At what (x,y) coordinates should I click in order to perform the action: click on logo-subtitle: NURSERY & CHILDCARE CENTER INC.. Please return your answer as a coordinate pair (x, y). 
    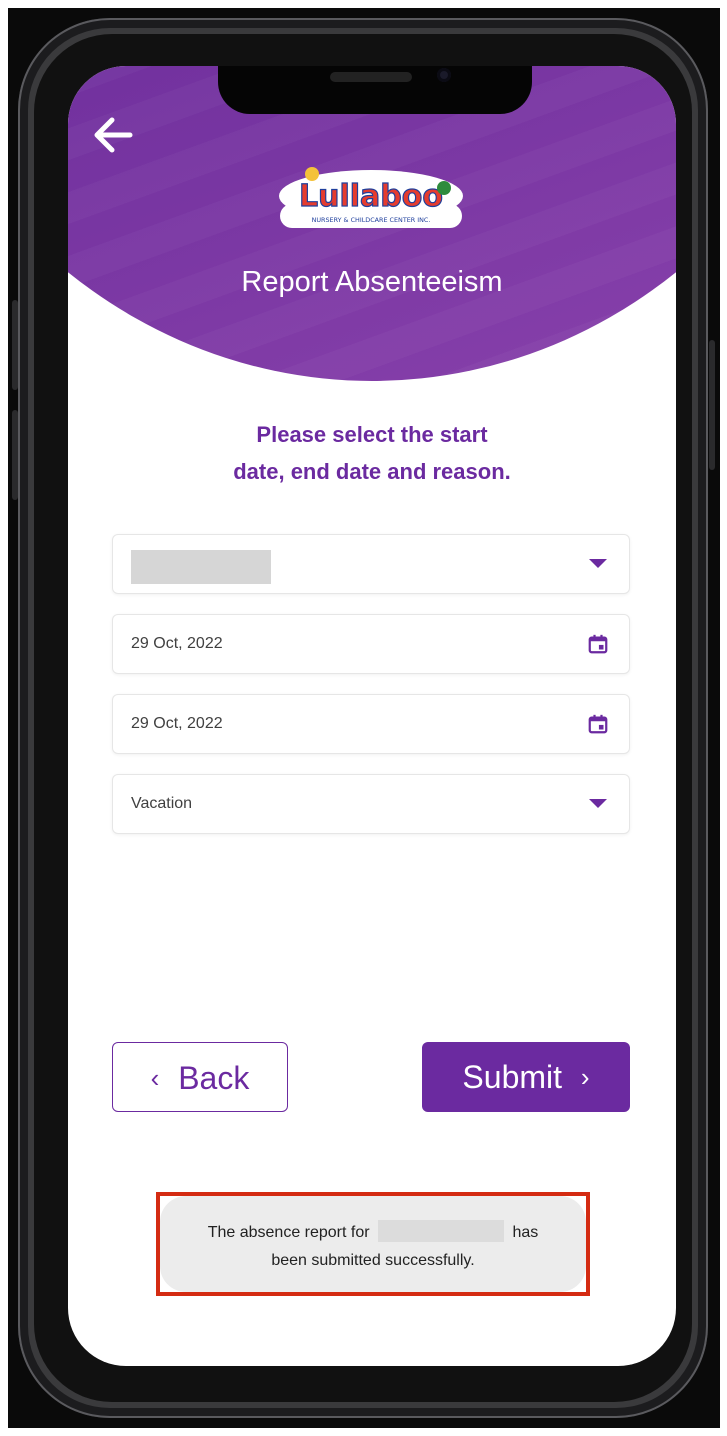
    Looking at the image, I should click on (371, 220).